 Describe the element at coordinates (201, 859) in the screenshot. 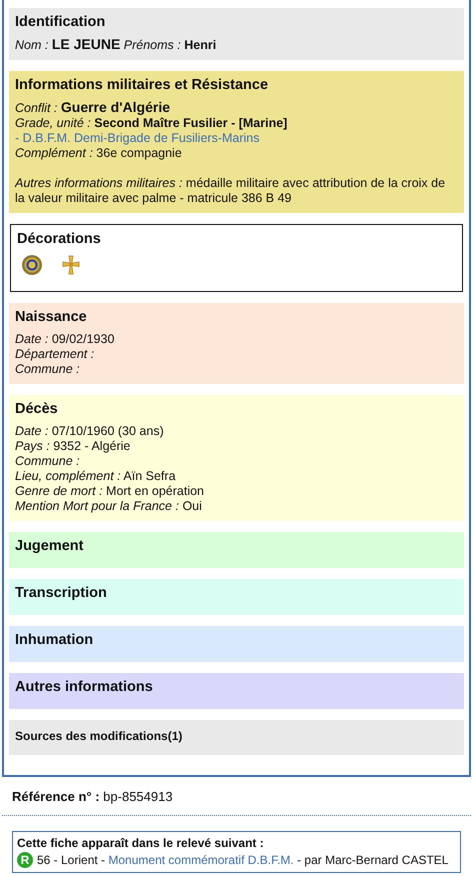

I see `listing-link: Monument commémoratif D.B.F.M.` at that location.